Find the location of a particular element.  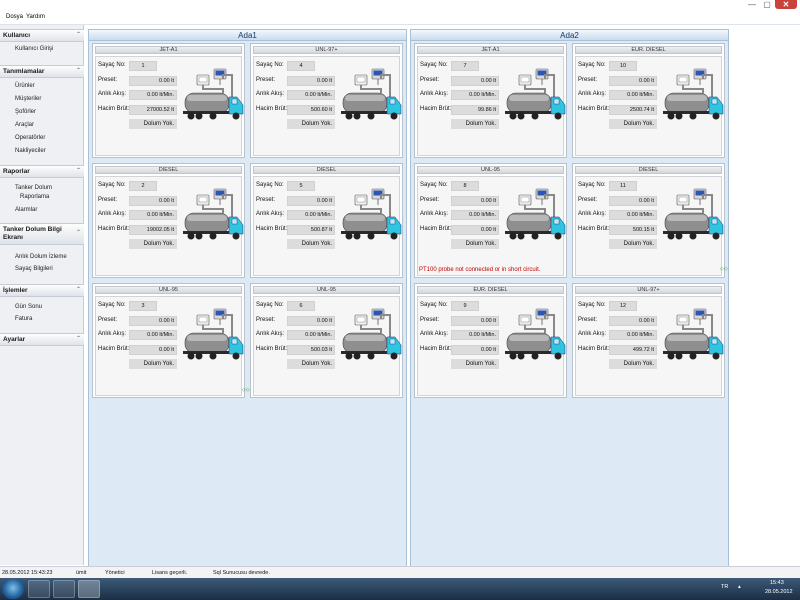

sidebar-item-nakliyeciler: Nakliyeciler is located at coordinates (30, 151).